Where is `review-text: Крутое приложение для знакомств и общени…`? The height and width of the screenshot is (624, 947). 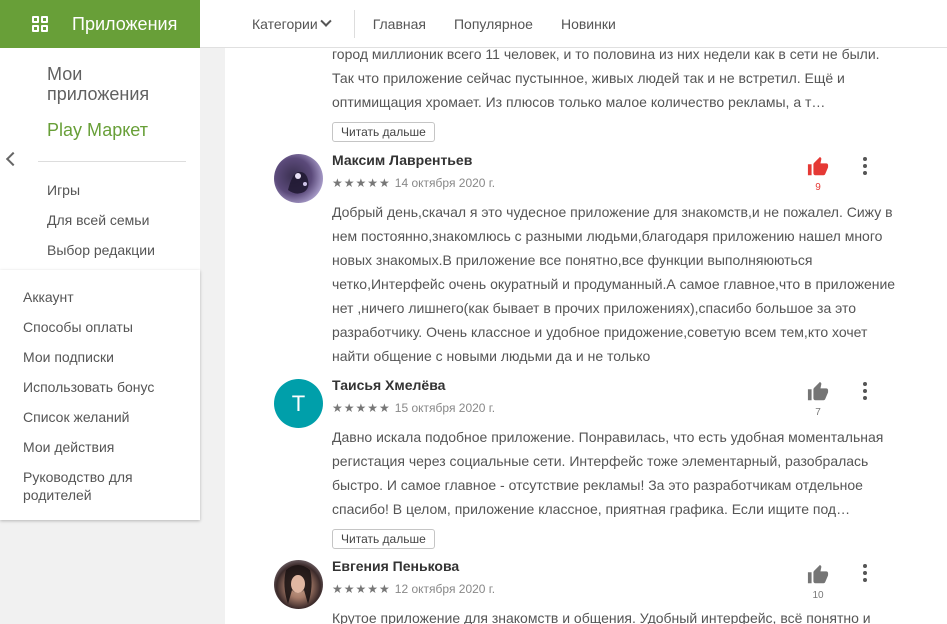
review-text: Крутое приложение для знакомств и общени… is located at coordinates (601, 617).